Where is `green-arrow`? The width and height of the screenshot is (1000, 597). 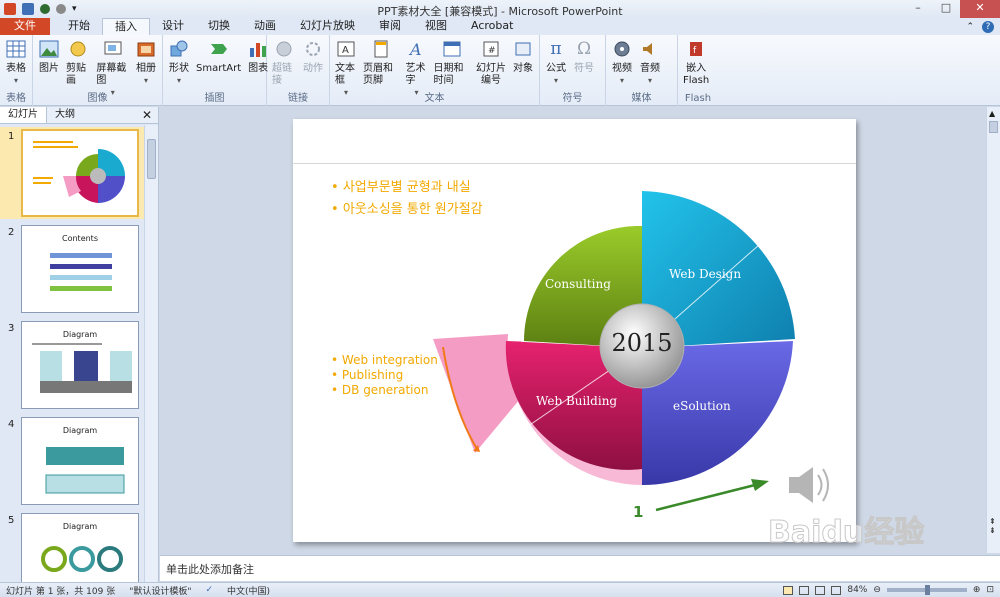
green-arrow is located at coordinates (705, 497).